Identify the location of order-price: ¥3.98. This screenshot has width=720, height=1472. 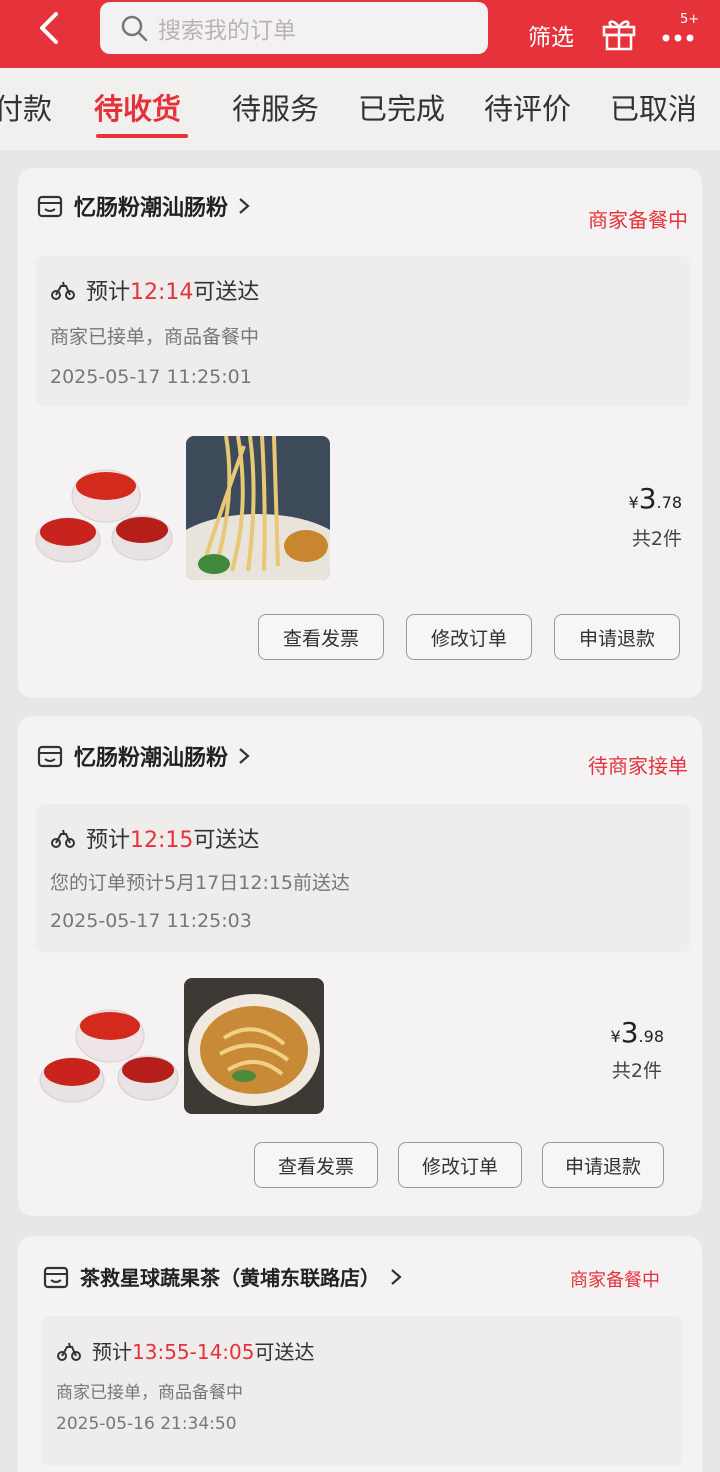
(637, 1032).